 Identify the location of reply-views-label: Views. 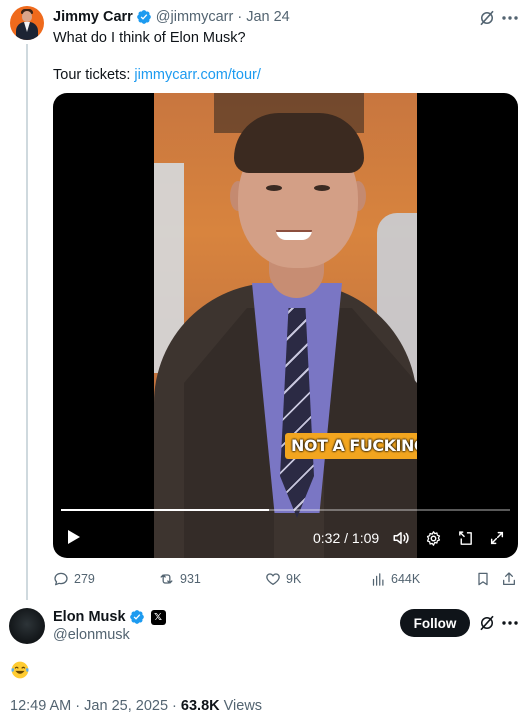
(241, 706).